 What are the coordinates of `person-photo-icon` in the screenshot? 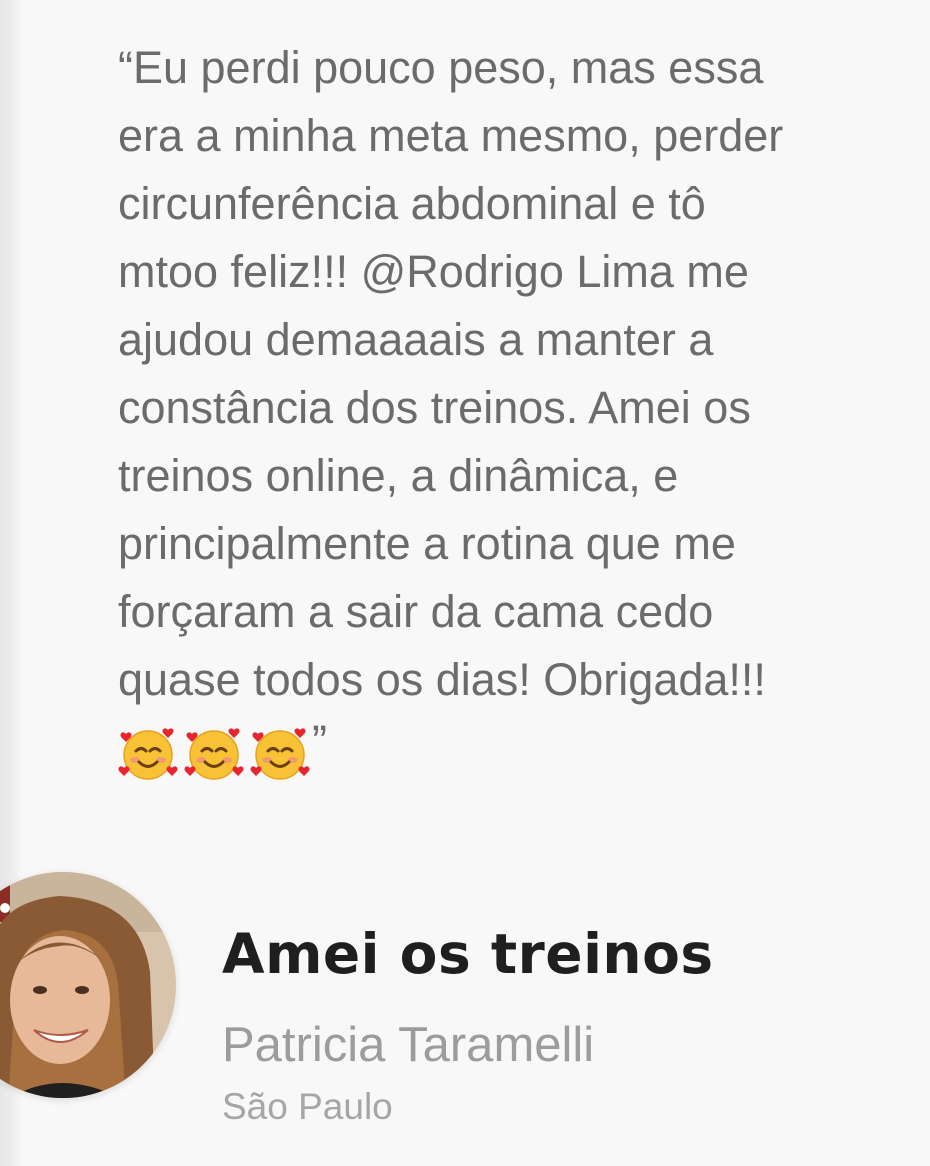 It's located at (88, 985).